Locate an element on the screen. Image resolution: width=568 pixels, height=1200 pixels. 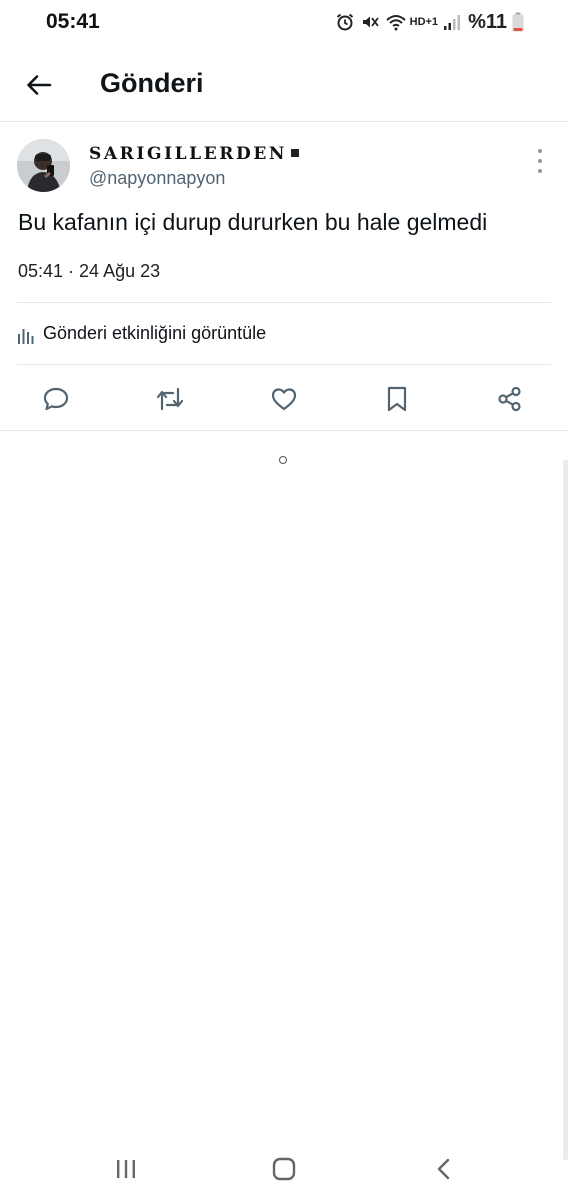
retweet-button is located at coordinates (170, 399).